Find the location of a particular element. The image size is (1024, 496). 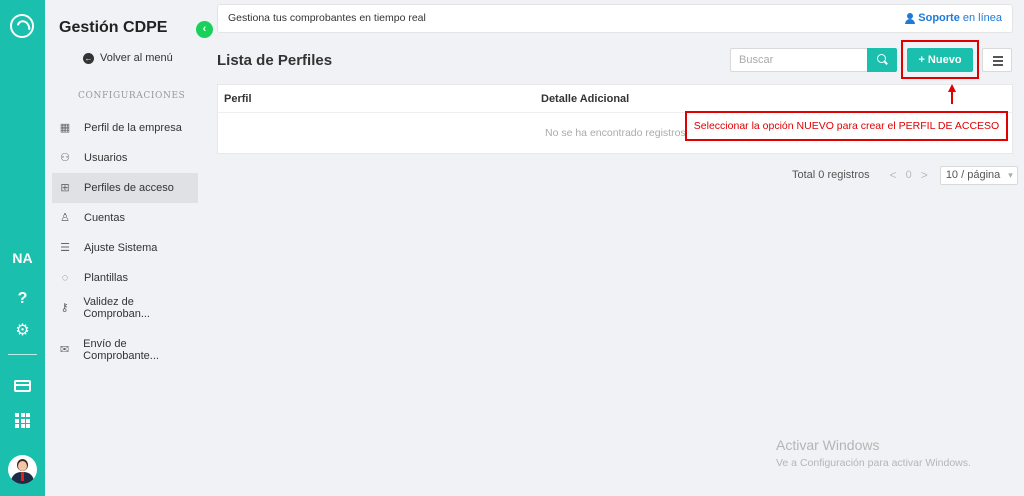

chevron-down-icon: ▾ is located at coordinates (1010, 174).